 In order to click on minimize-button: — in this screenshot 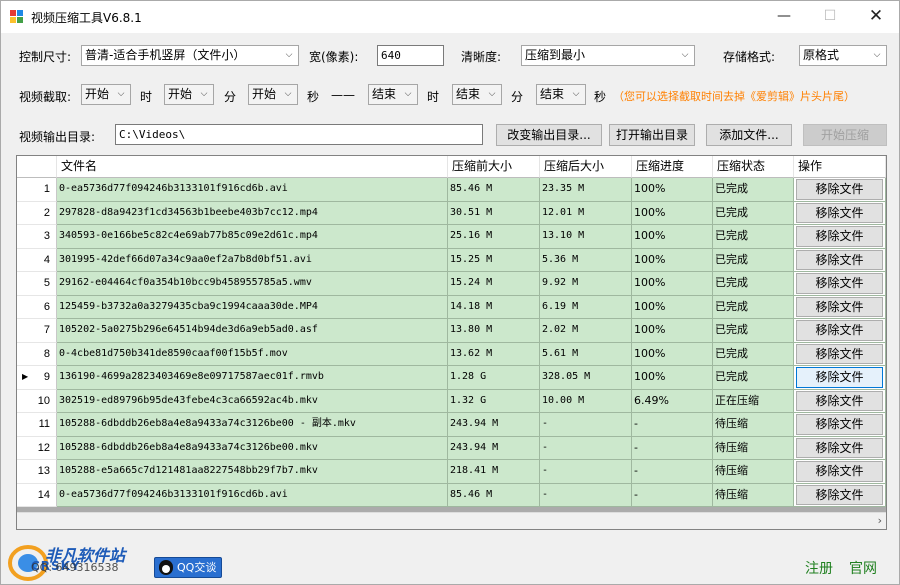, I will do `click(784, 17)`.